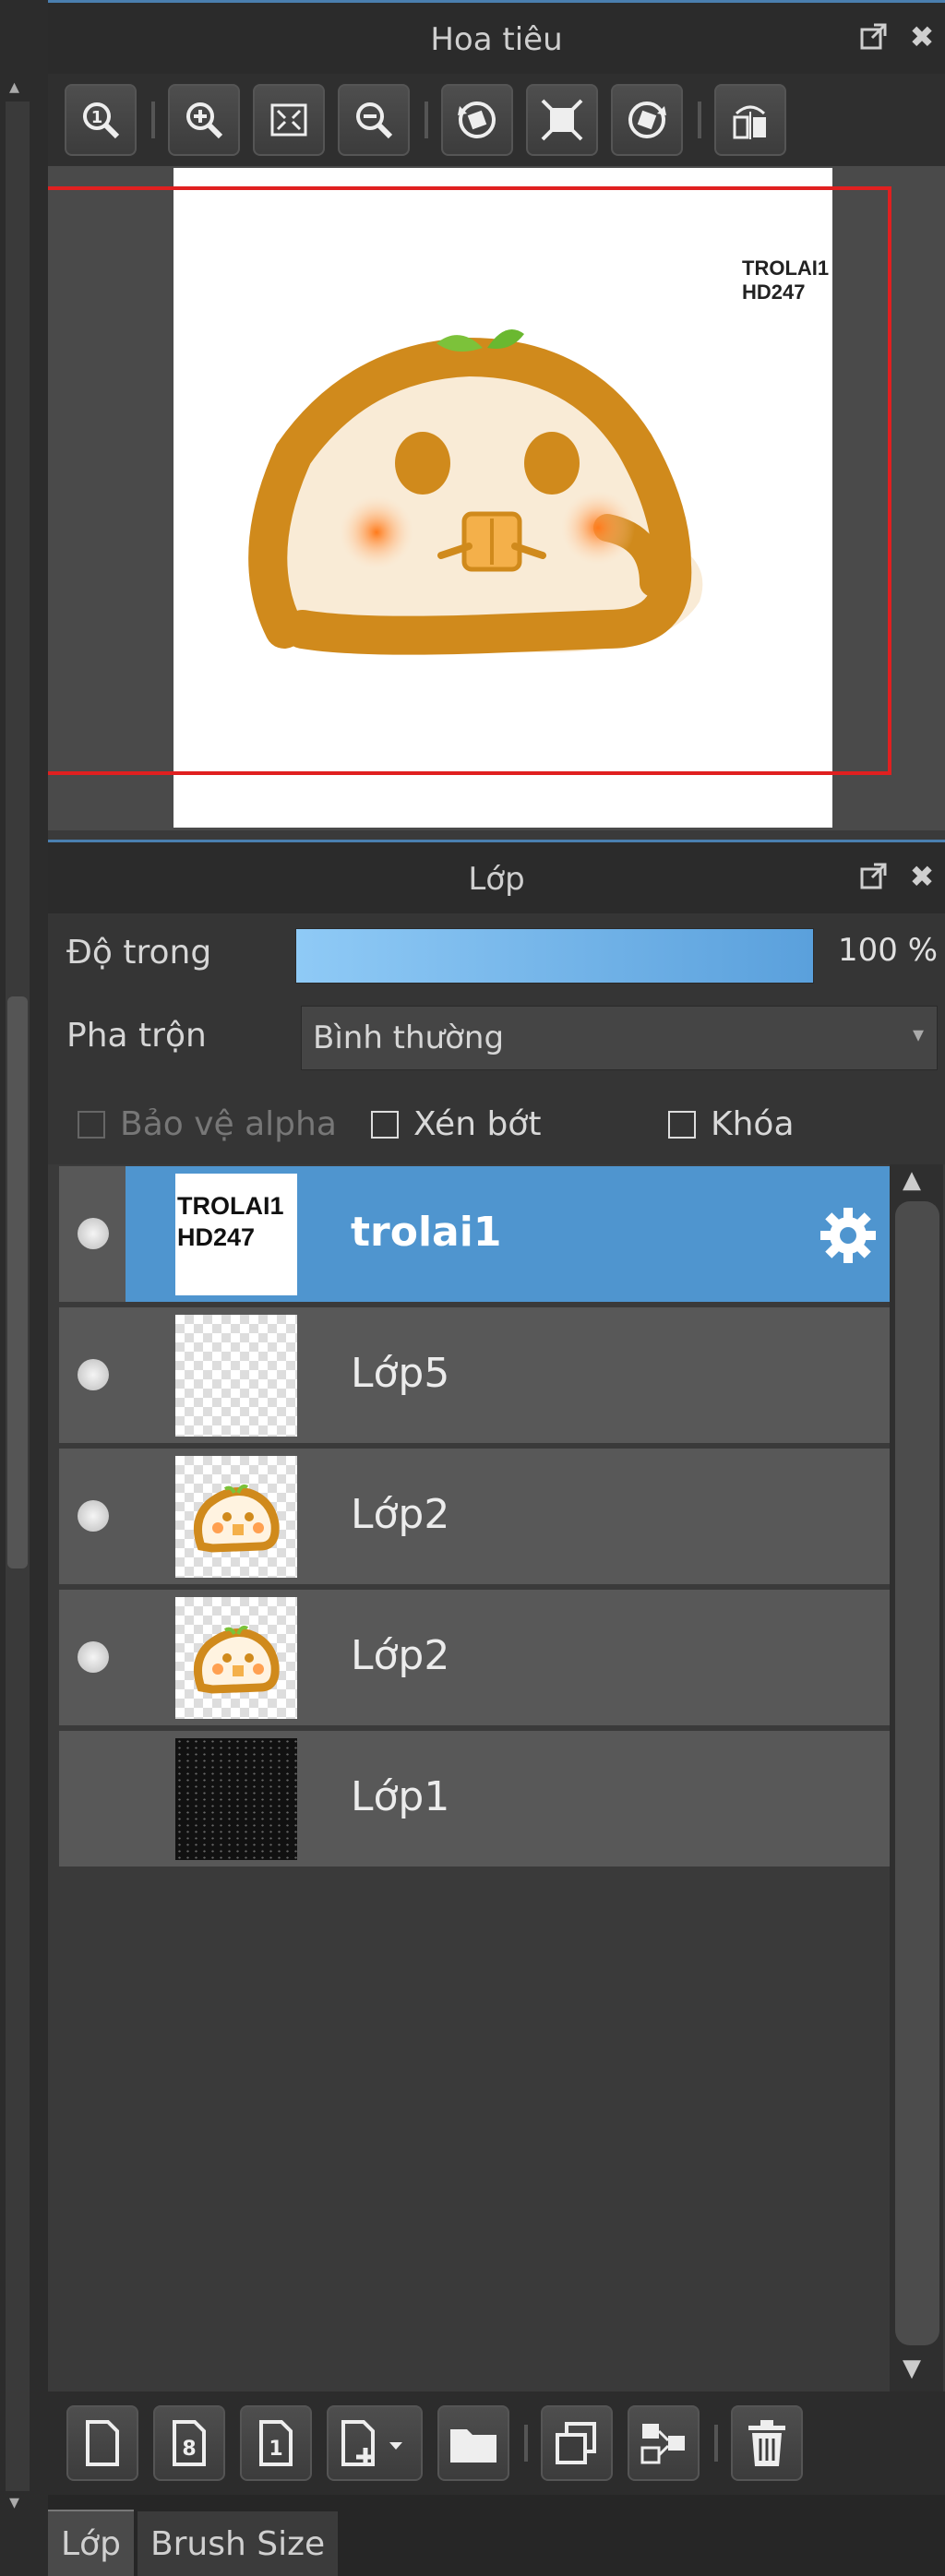  I want to click on 1bit-layer-icon: 1, so click(276, 2443).